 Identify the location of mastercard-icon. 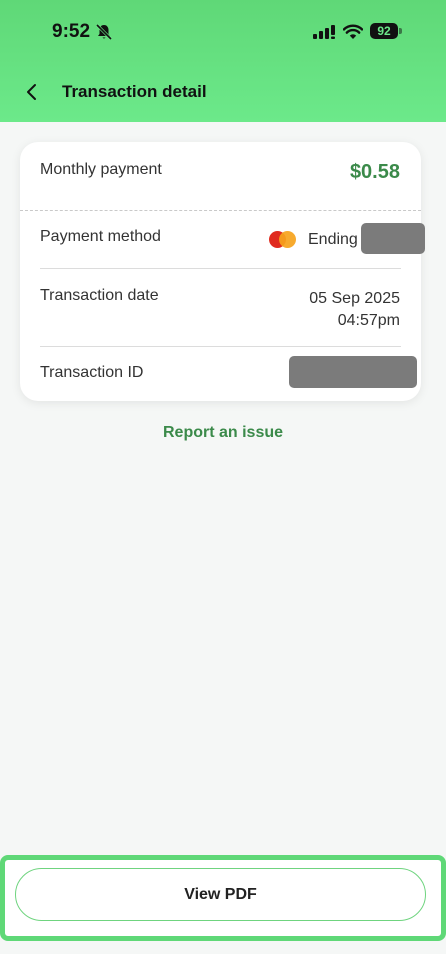
(283, 240).